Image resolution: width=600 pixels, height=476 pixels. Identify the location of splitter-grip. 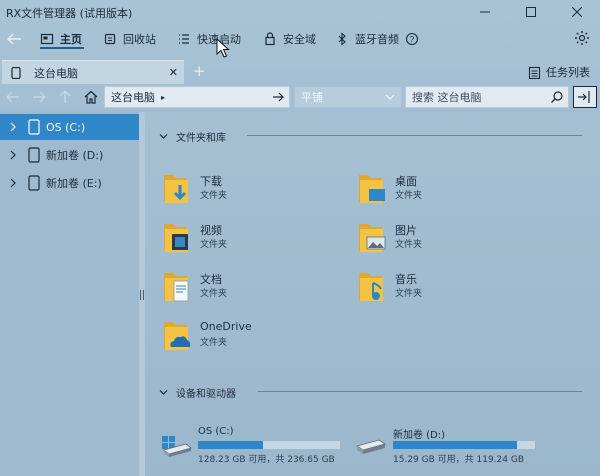
(142, 295).